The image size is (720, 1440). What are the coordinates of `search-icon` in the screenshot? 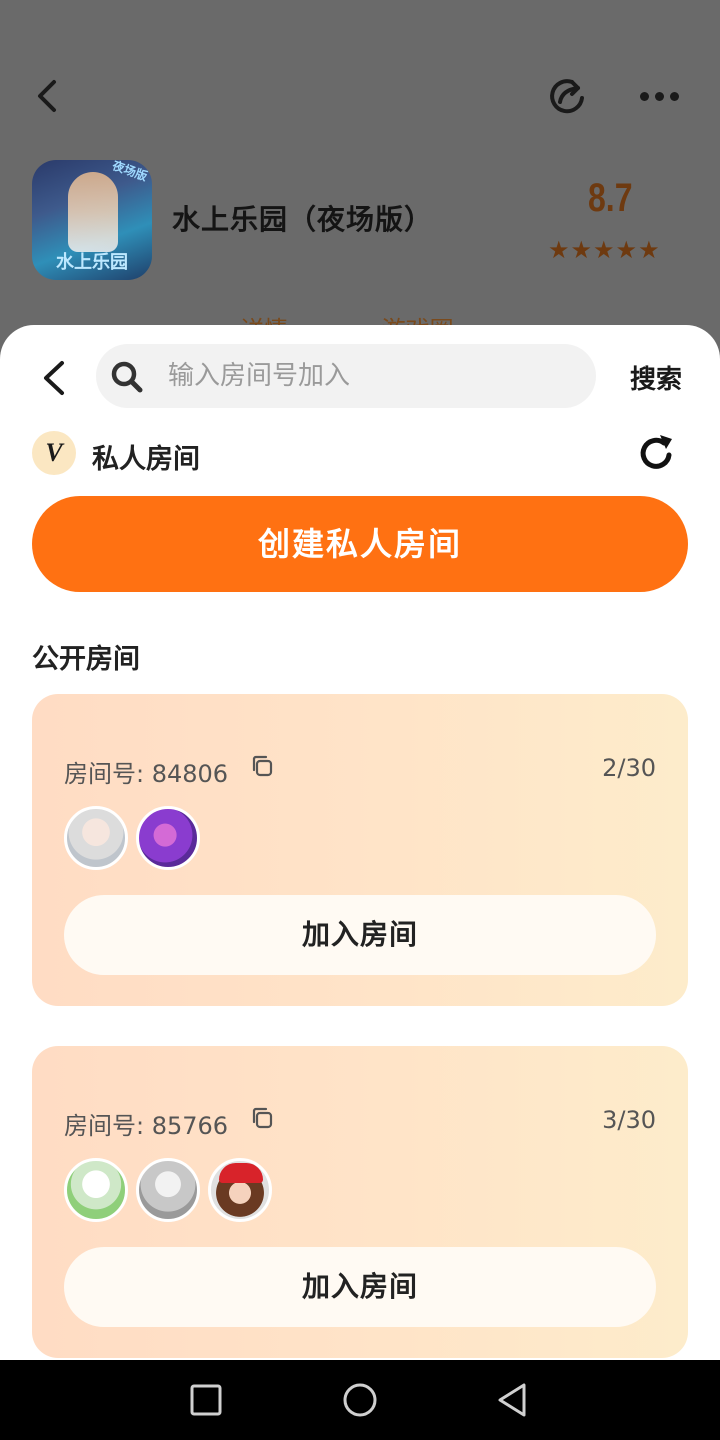 It's located at (127, 377).